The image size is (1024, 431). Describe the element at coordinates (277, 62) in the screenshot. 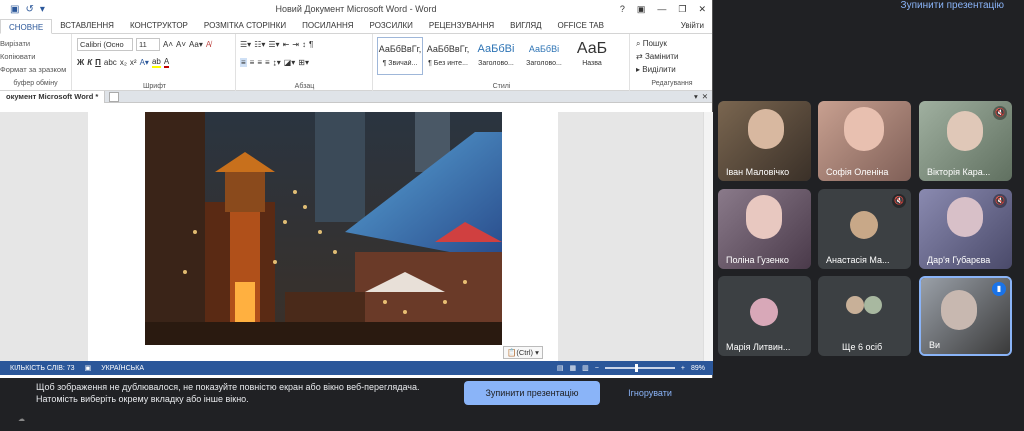

I see `line-spacing-icon: ↨▾` at that location.